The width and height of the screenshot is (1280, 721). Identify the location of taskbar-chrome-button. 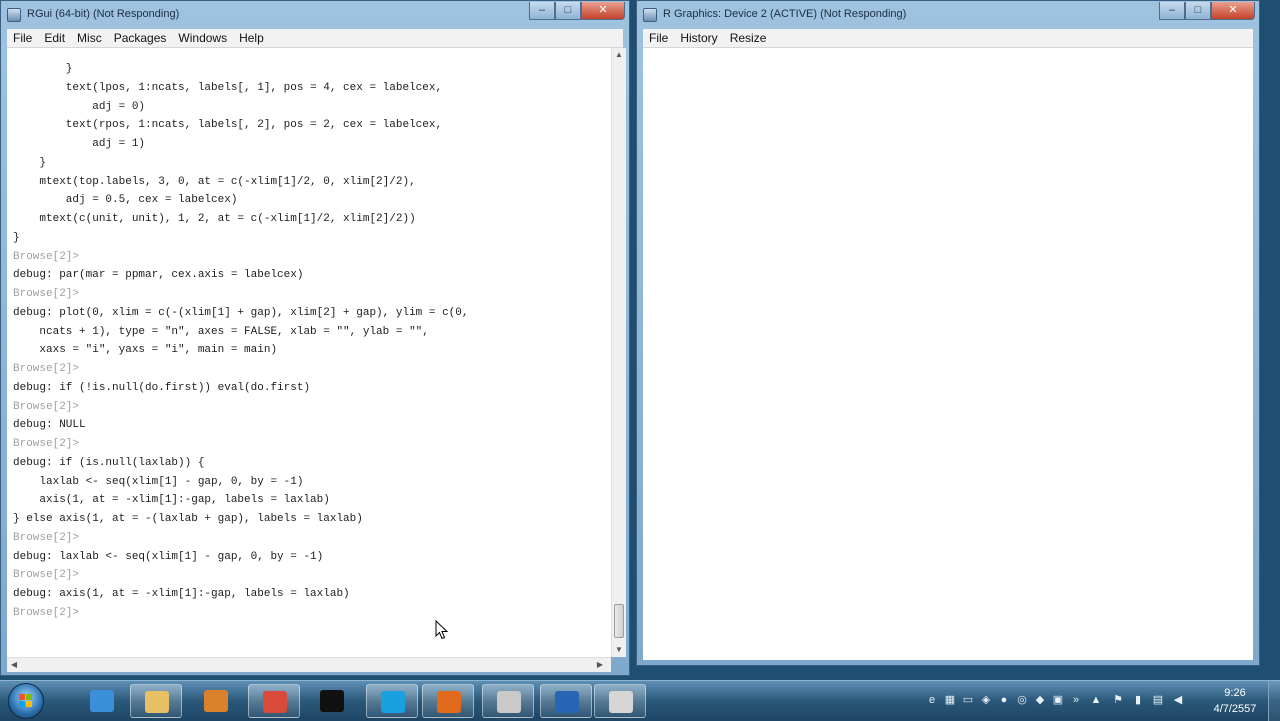
(274, 701).